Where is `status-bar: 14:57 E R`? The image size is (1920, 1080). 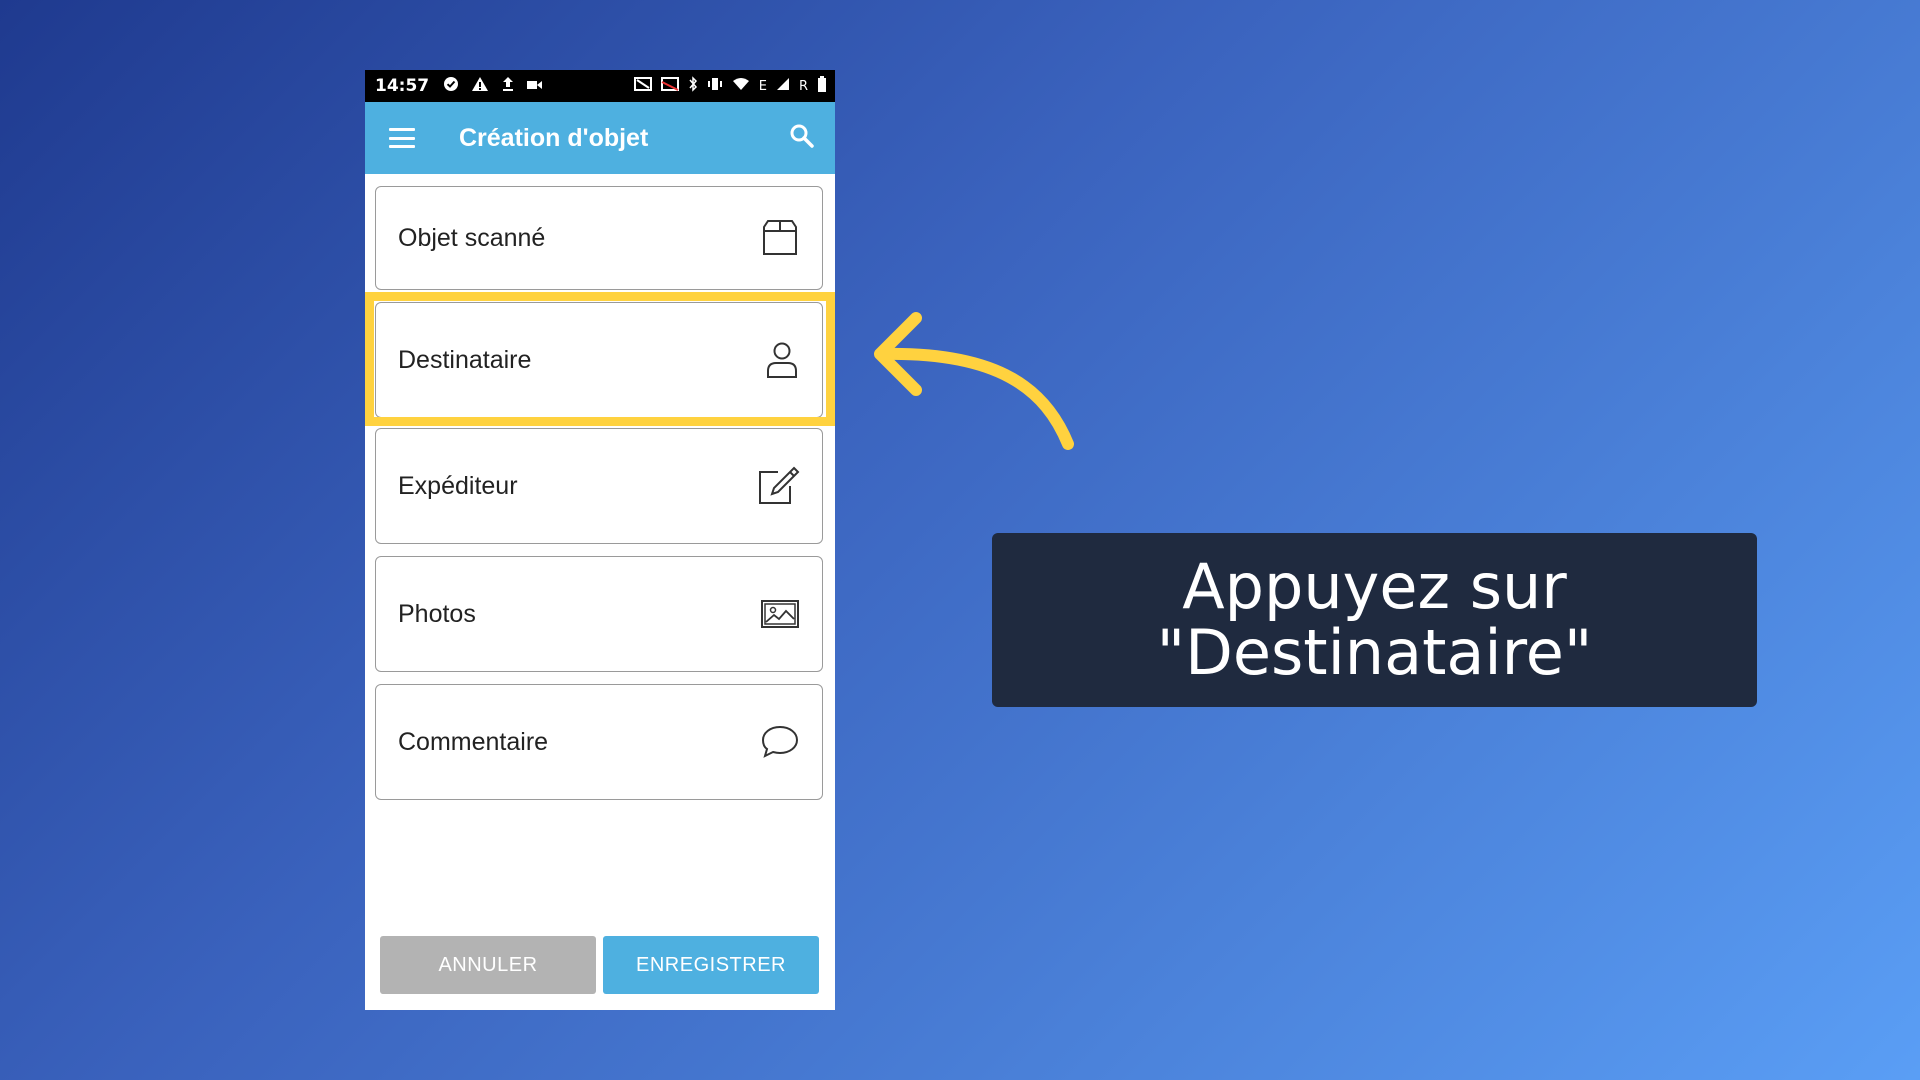 status-bar: 14:57 E R is located at coordinates (600, 86).